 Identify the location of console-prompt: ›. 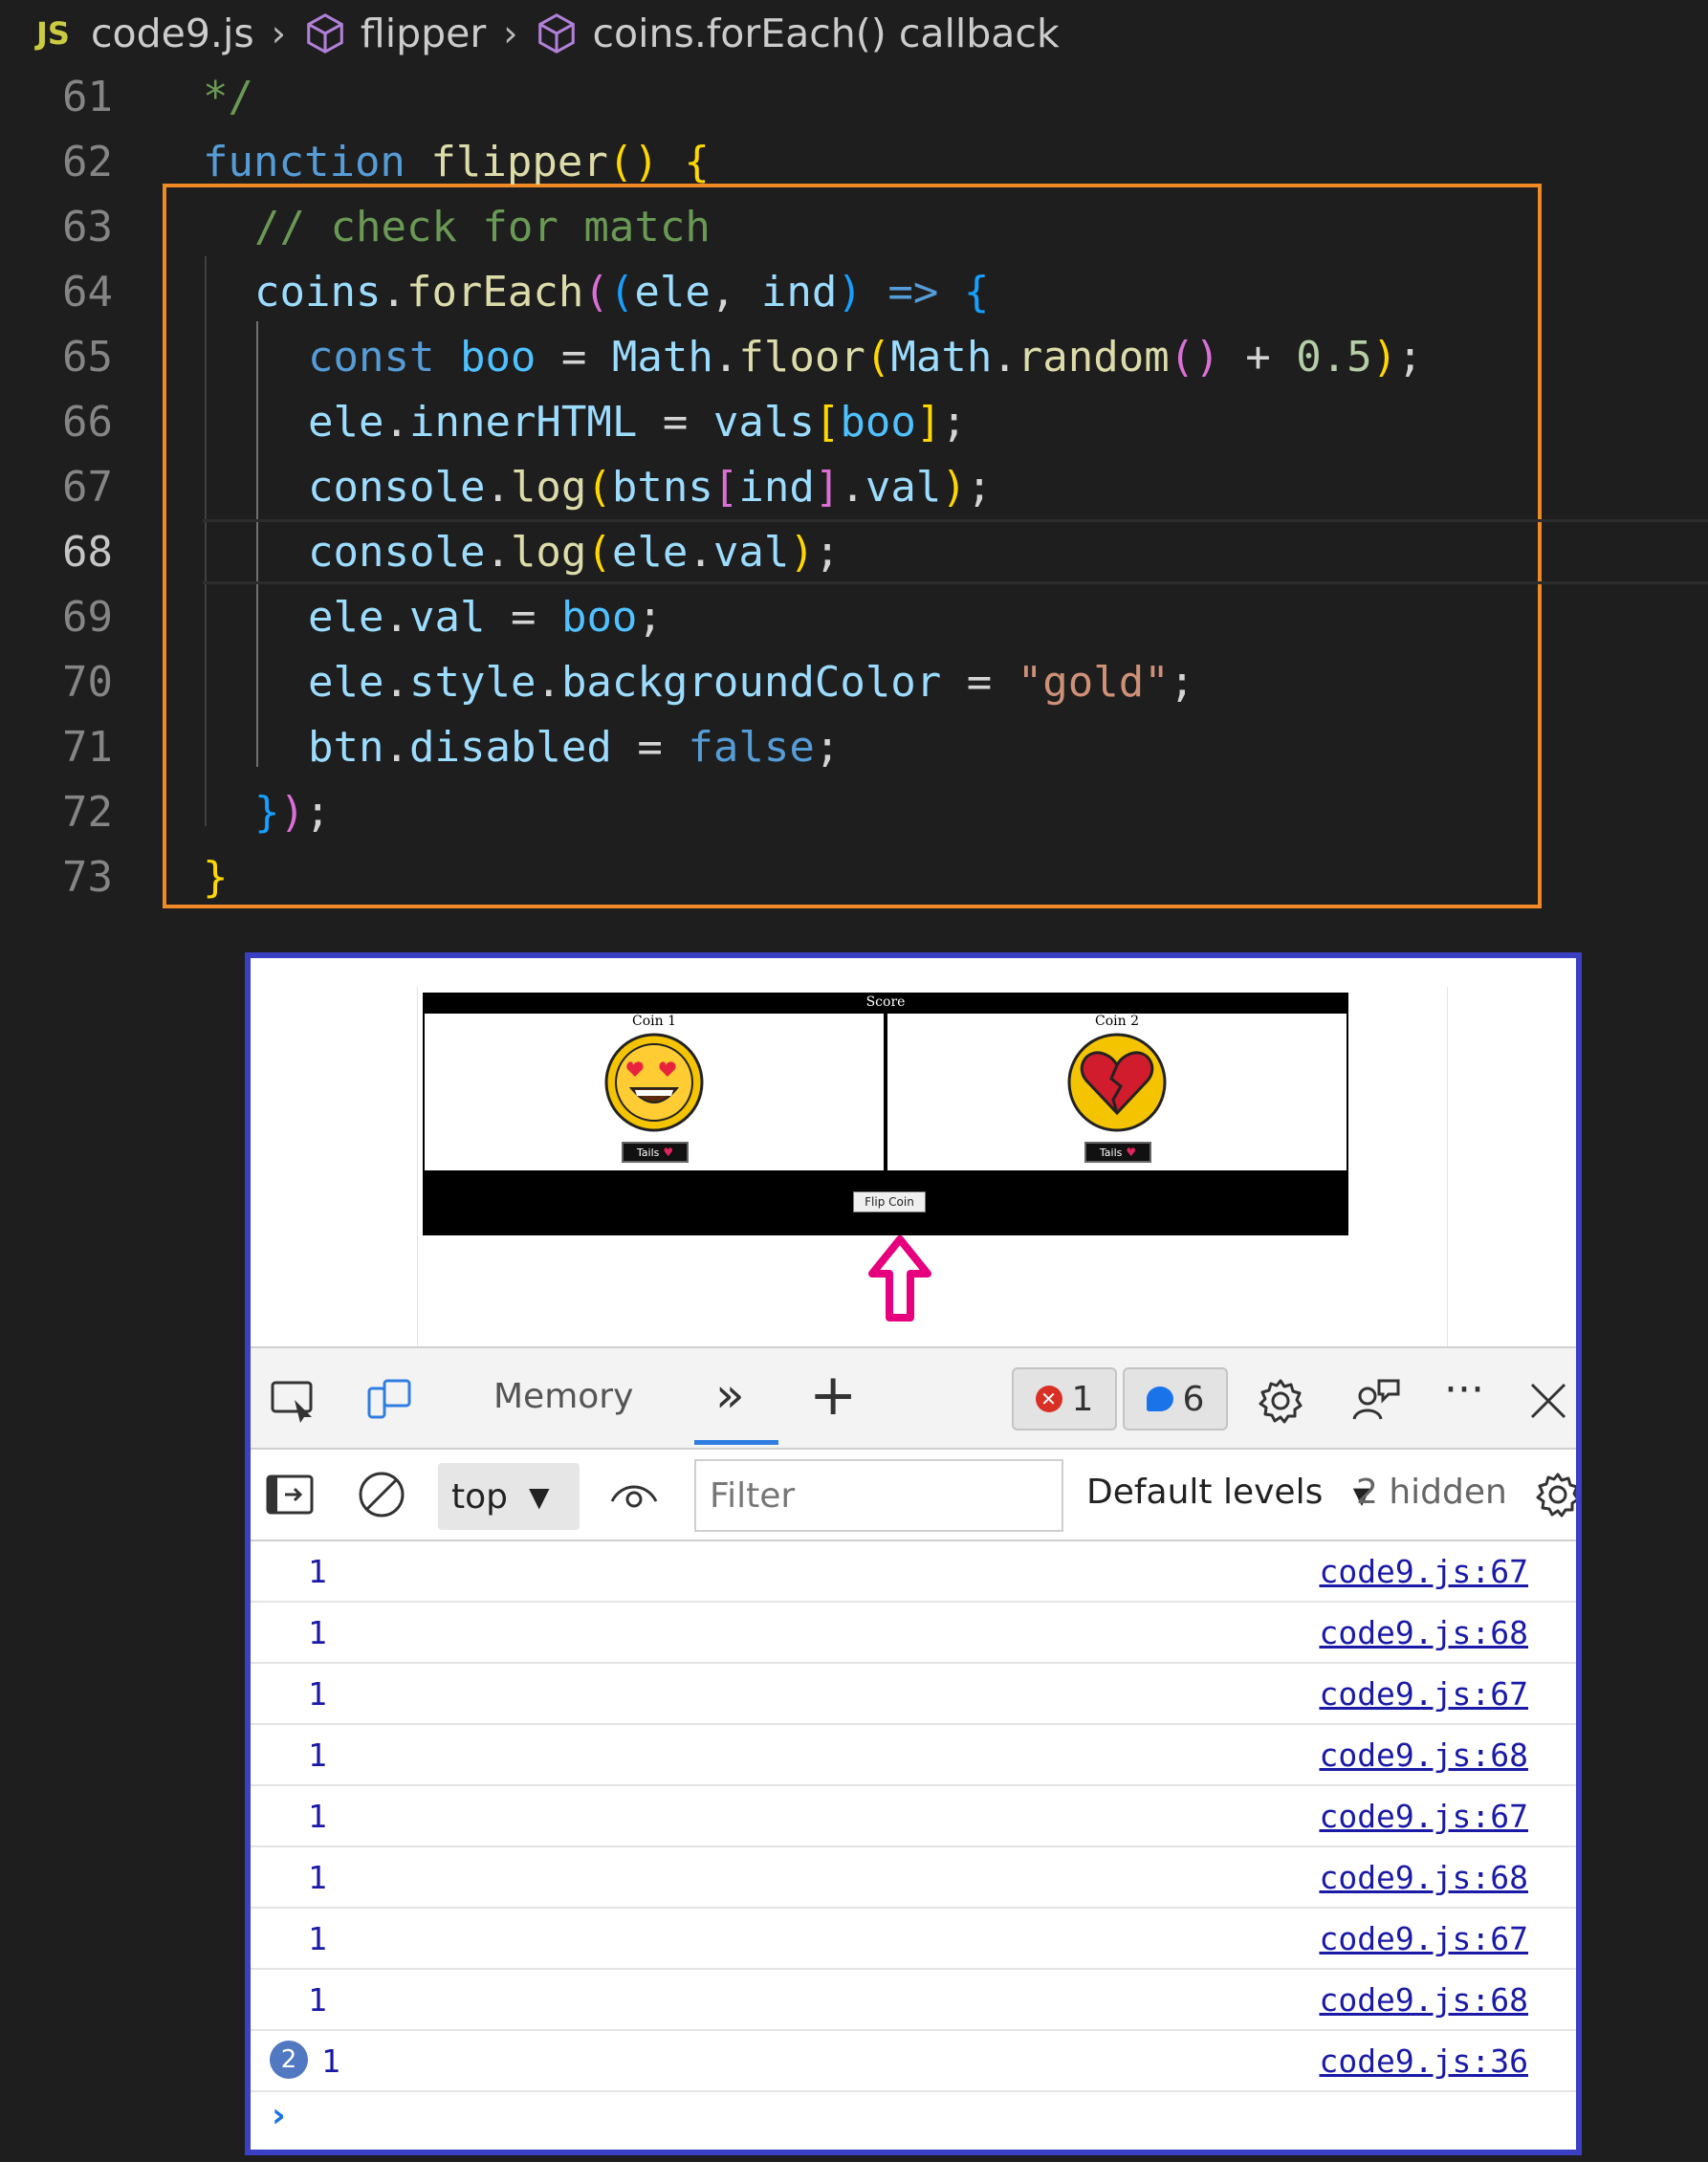
(913, 2121).